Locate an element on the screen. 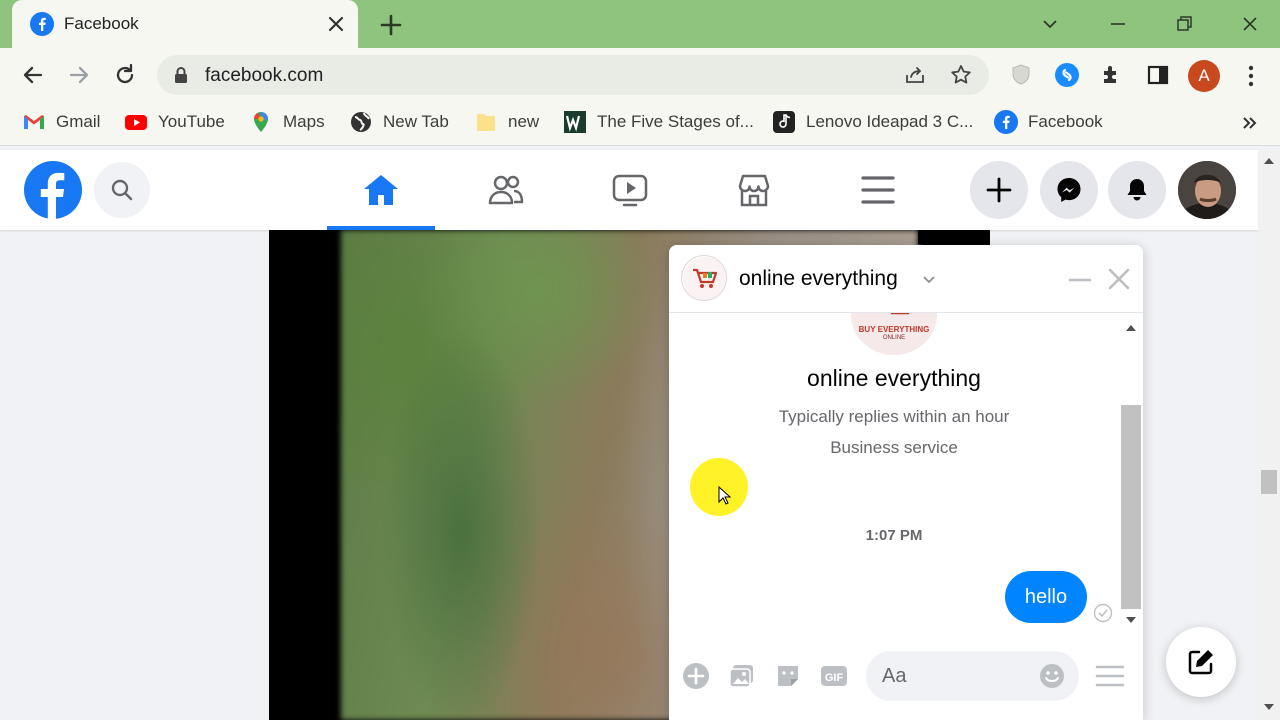 The image size is (1280, 720). reload-icon is located at coordinates (125, 75).